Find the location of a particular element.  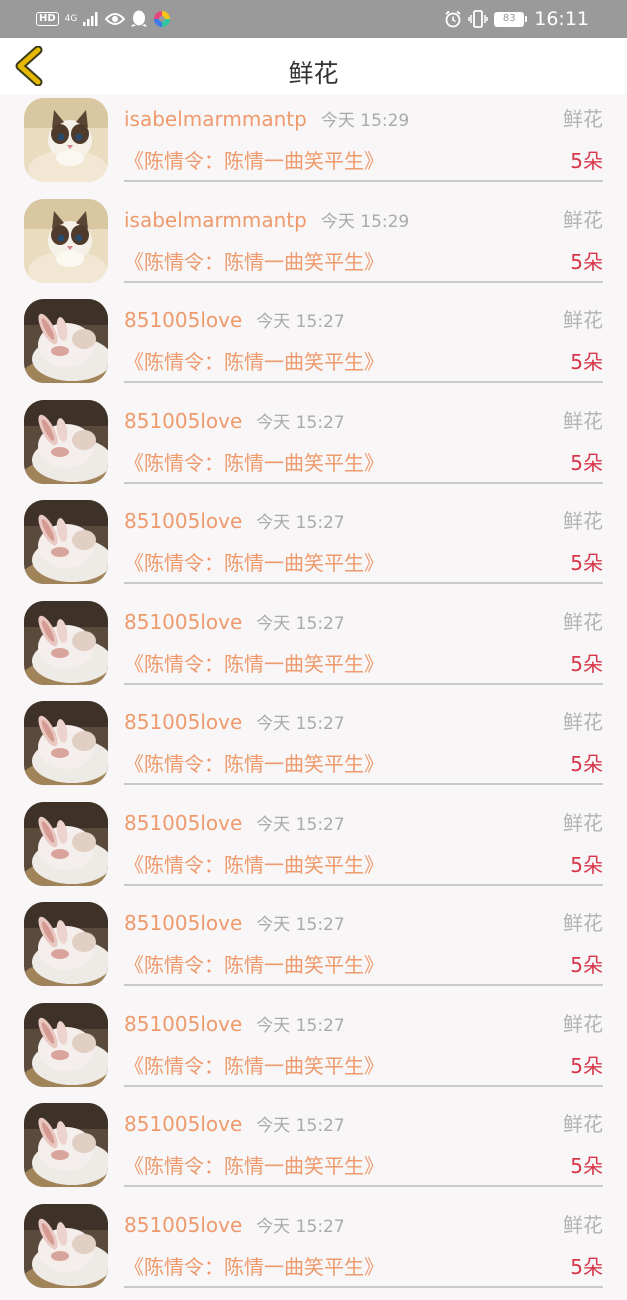

header-bar: 鲜花 is located at coordinates (313, 66).